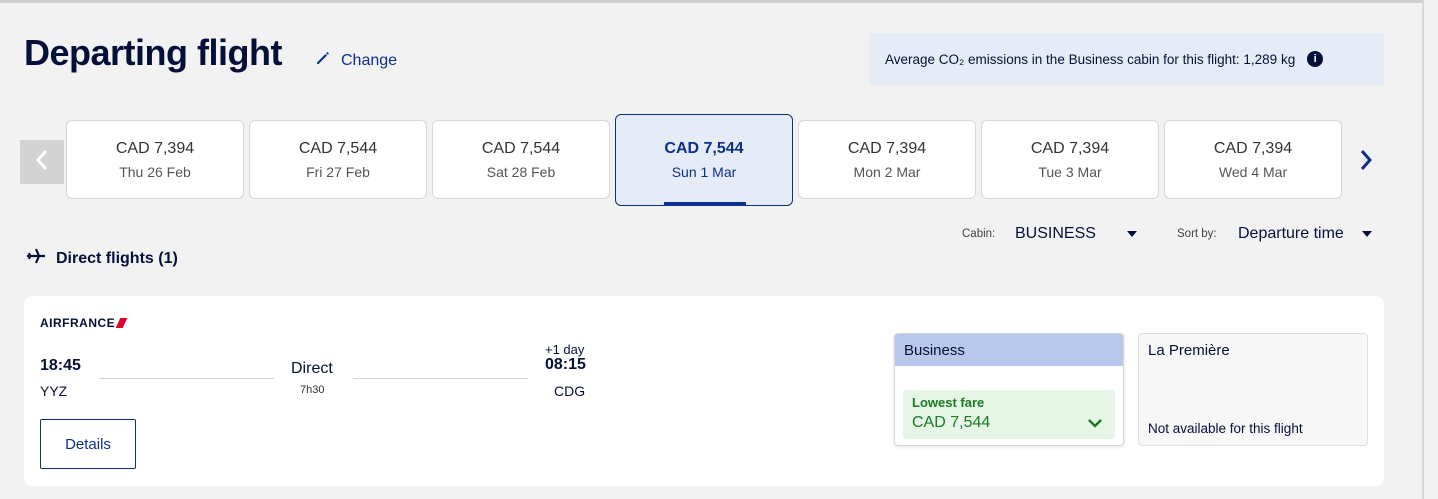 Image resolution: width=1438 pixels, height=499 pixels. I want to click on fare-option-business: Business Lowest fare CAD 7,544, so click(1009, 389).